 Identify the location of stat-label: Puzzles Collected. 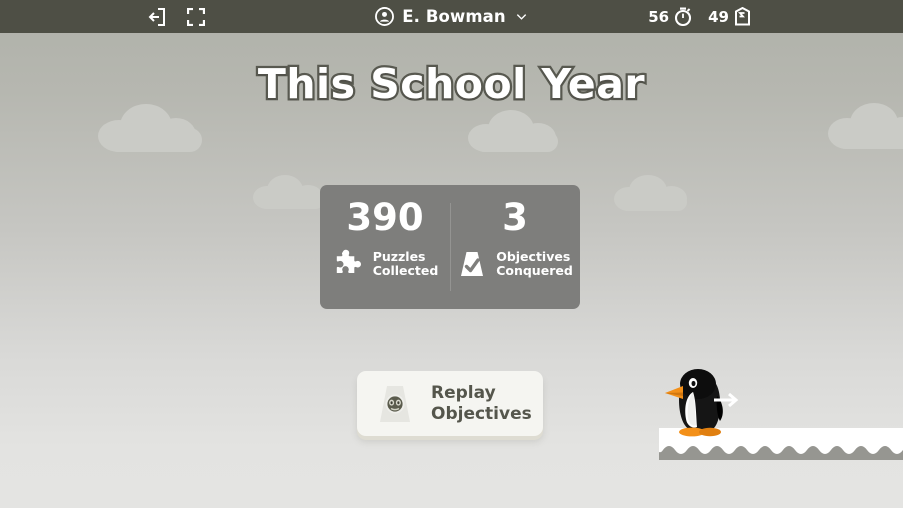
(406, 264).